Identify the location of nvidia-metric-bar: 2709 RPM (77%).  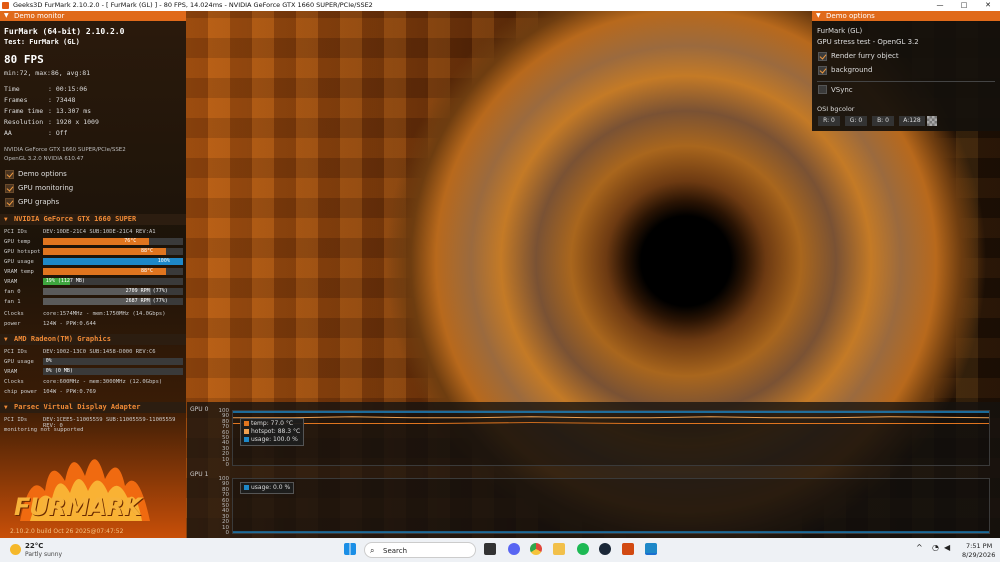
(113, 291).